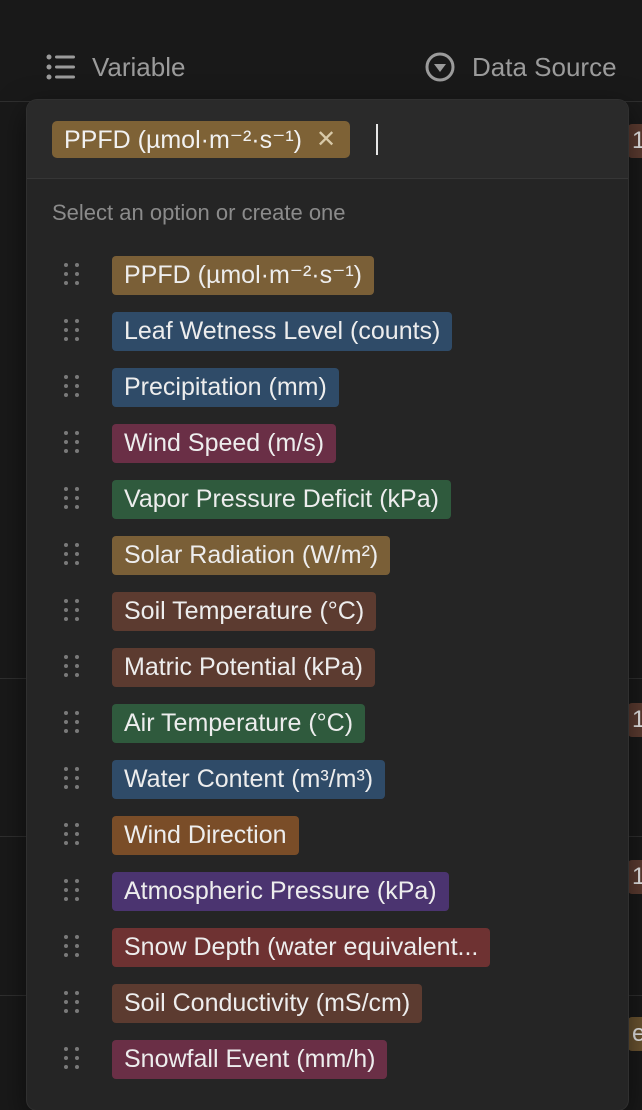  I want to click on selected-tag-label: PPFD (µmol·m⁻²·s⁻¹), so click(183, 139).